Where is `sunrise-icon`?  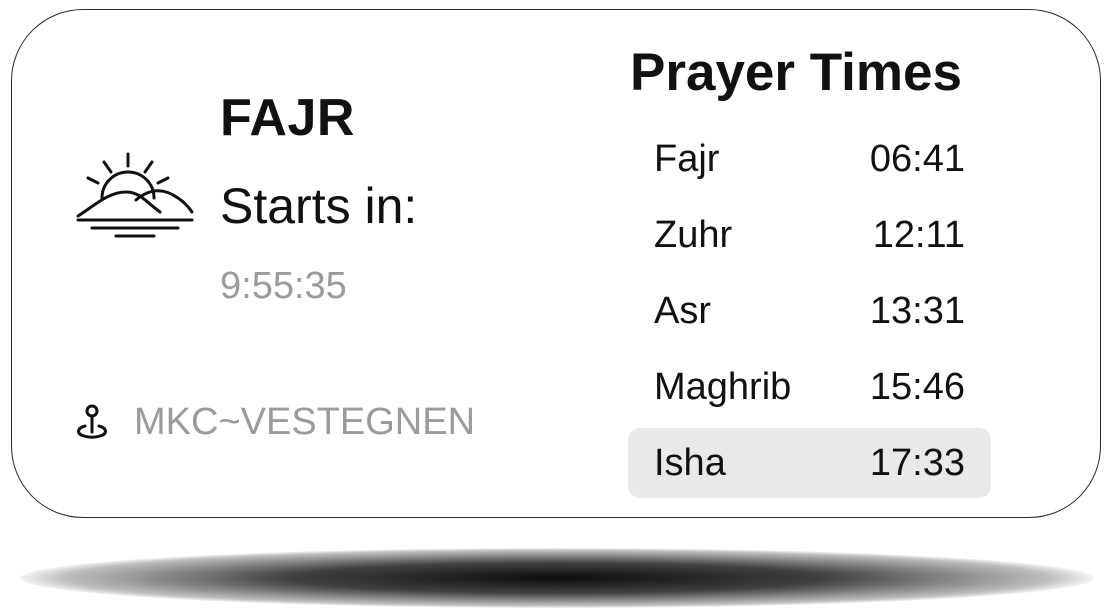 sunrise-icon is located at coordinates (135, 195).